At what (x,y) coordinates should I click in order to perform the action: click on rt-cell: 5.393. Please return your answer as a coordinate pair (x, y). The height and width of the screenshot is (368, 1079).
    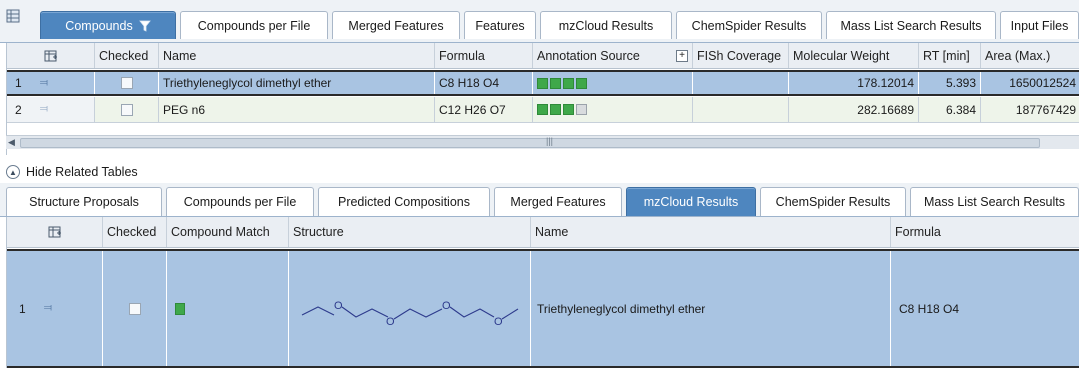
    Looking at the image, I should click on (950, 83).